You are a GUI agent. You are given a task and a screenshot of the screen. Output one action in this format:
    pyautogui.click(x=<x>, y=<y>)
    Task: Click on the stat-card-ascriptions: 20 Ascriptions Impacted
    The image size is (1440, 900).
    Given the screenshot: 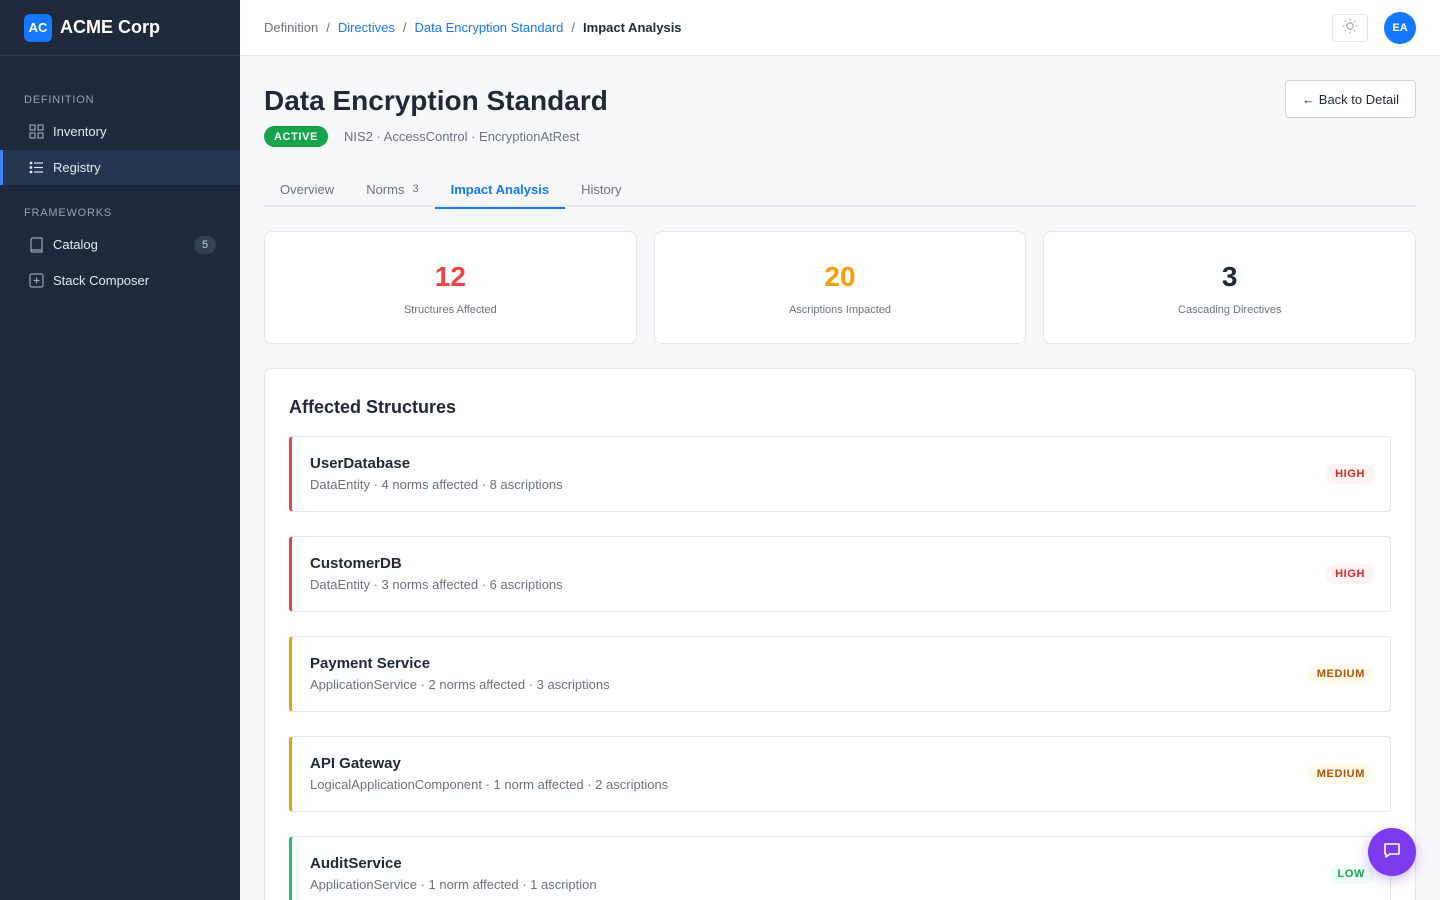 What is the action you would take?
    pyautogui.click(x=840, y=287)
    